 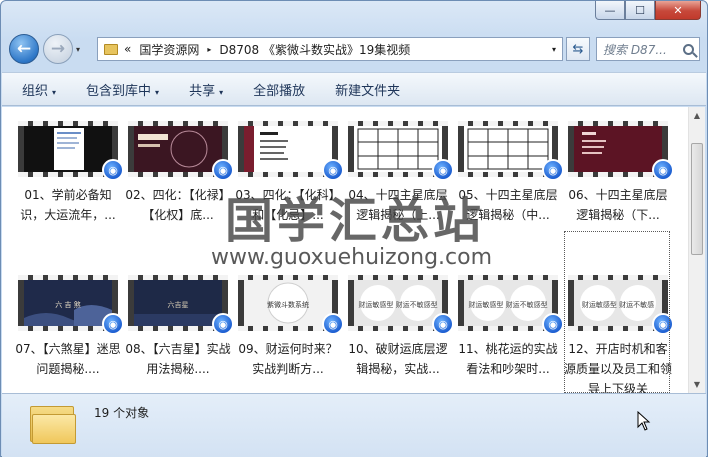 I want to click on scroll-up-icon: ▲, so click(x=697, y=115).